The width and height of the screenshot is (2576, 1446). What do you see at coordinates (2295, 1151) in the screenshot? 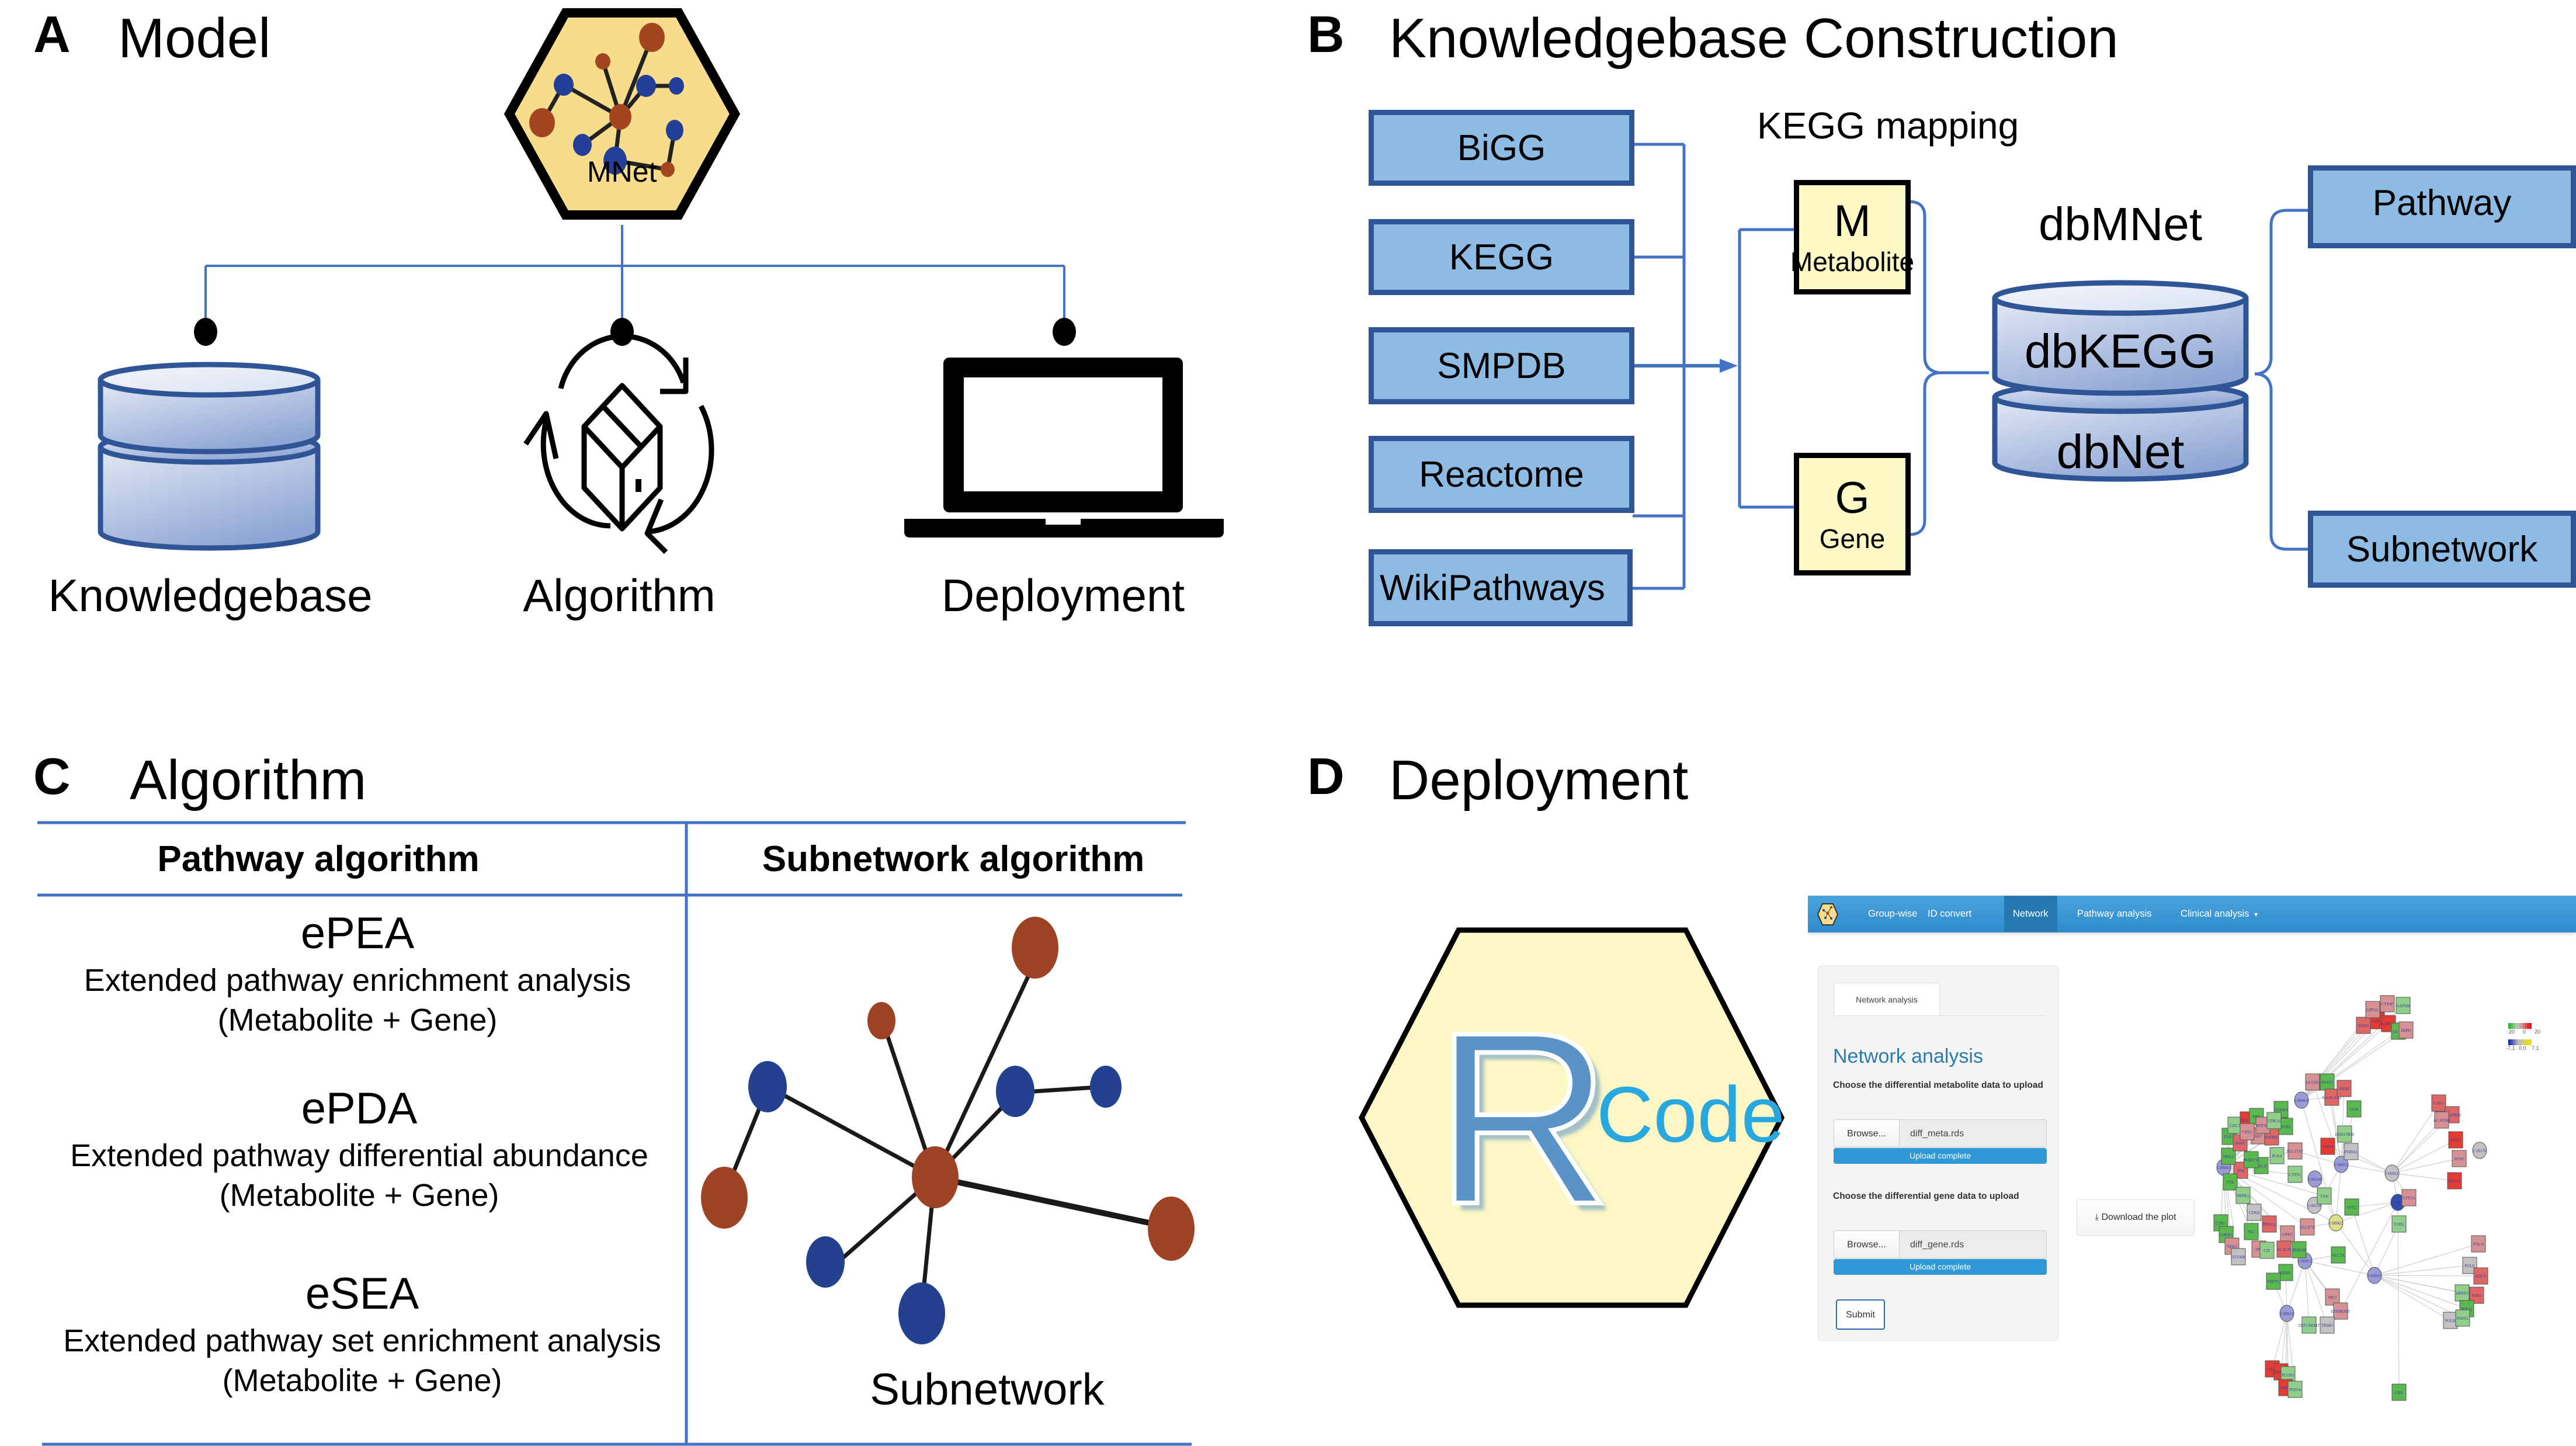
I see `network-node-gene: SLC17A7` at bounding box center [2295, 1151].